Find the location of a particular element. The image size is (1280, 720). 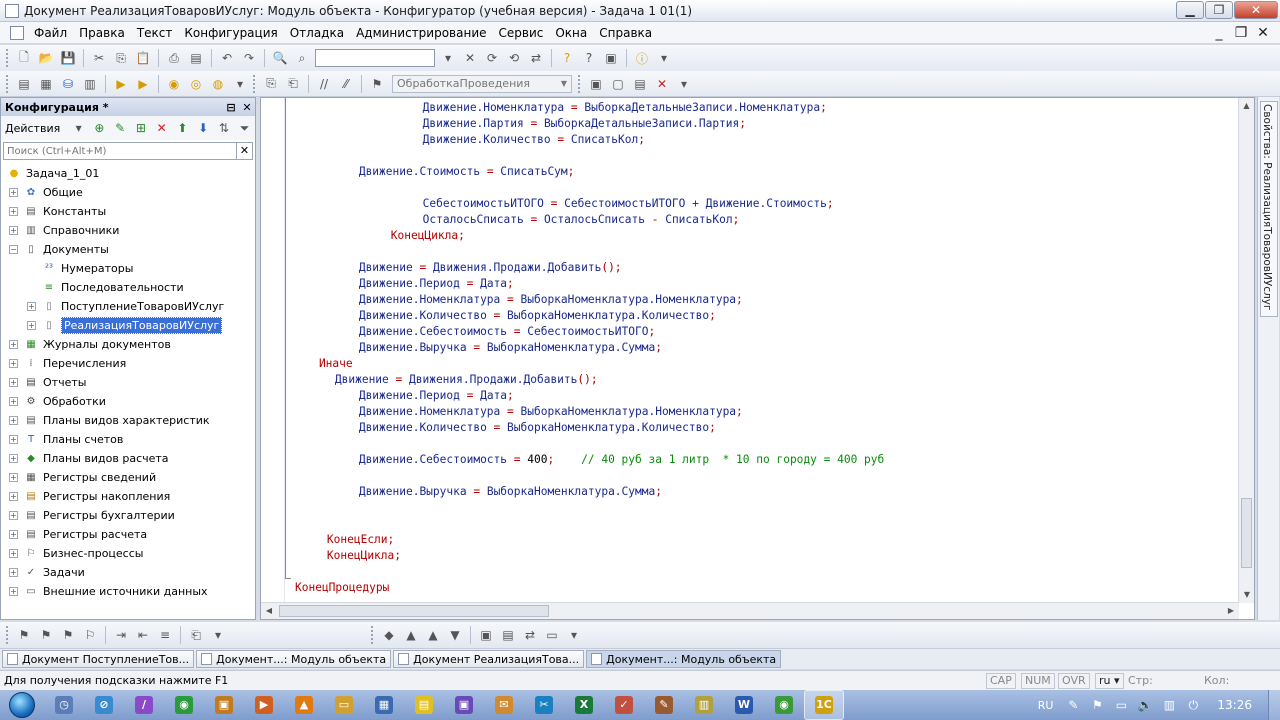

open-file-icon: 📂 is located at coordinates (46, 58).